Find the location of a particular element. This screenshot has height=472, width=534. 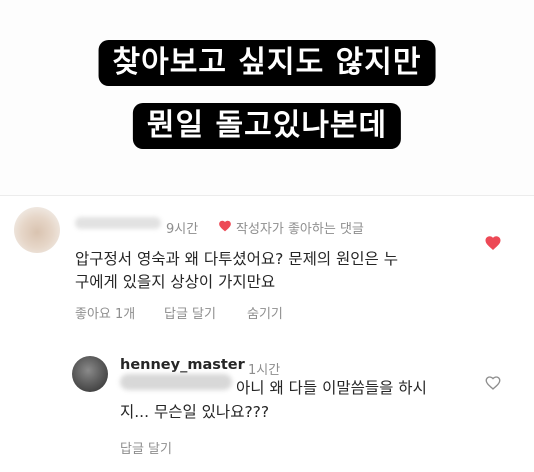

like-heart-icon is located at coordinates (493, 243).